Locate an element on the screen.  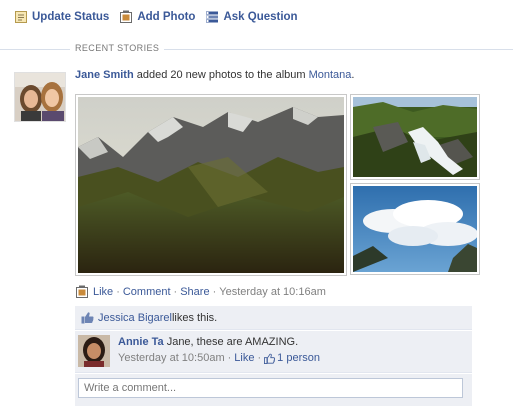
photo-album-icon is located at coordinates (82, 292).